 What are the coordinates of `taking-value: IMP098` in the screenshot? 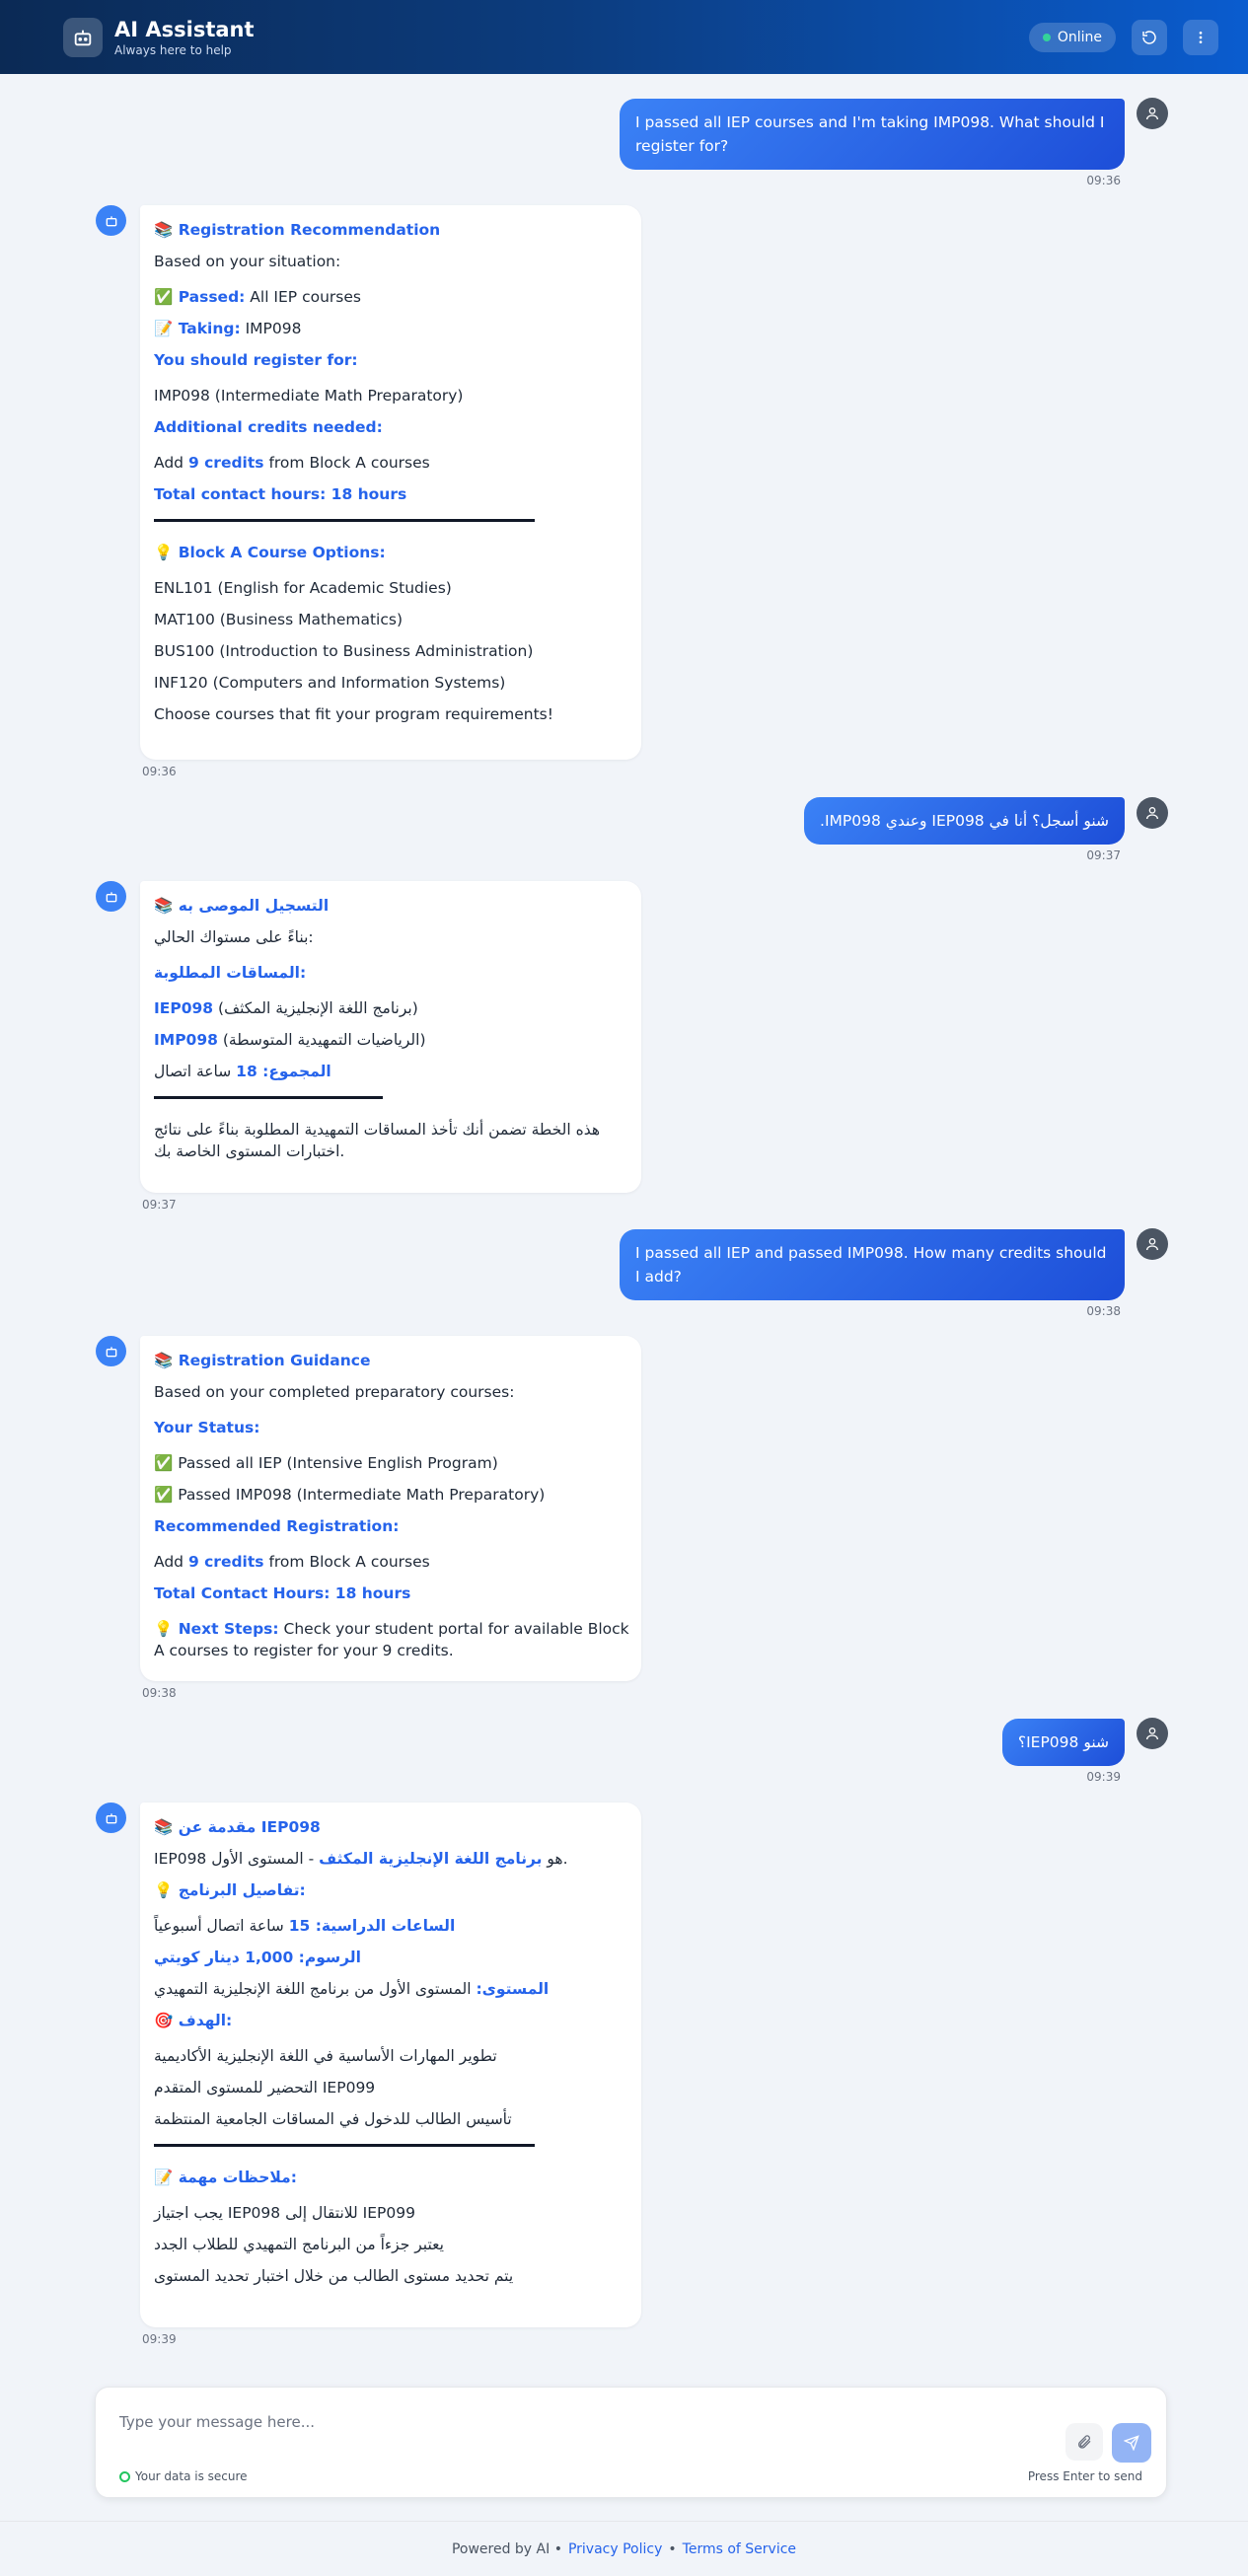 It's located at (271, 328).